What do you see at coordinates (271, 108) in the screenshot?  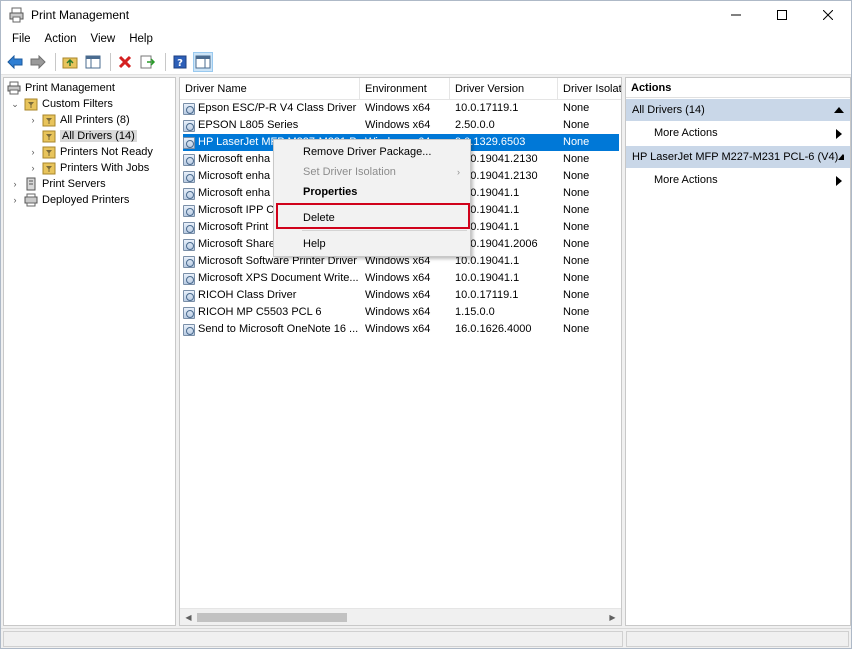 I see `driver-name-cell: Epson ESC/P-R V4 Class Driver` at bounding box center [271, 108].